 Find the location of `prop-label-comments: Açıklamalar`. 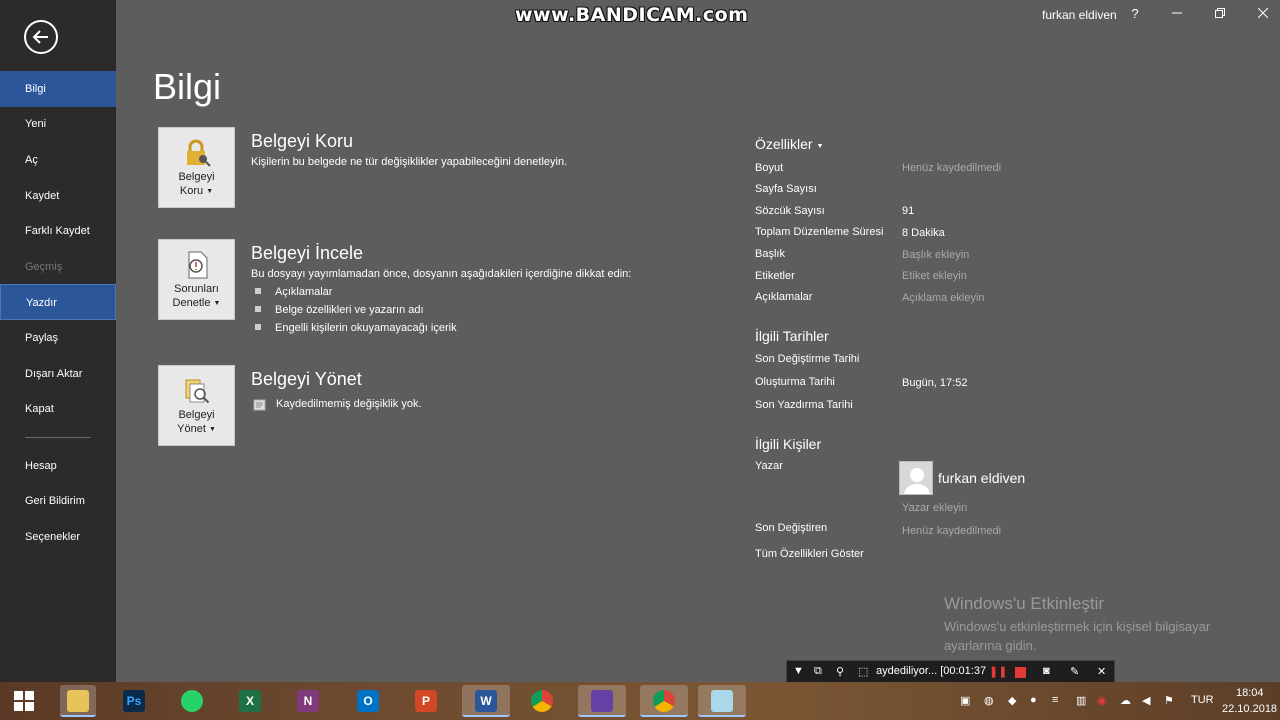

prop-label-comments: Açıklamalar is located at coordinates (784, 297).